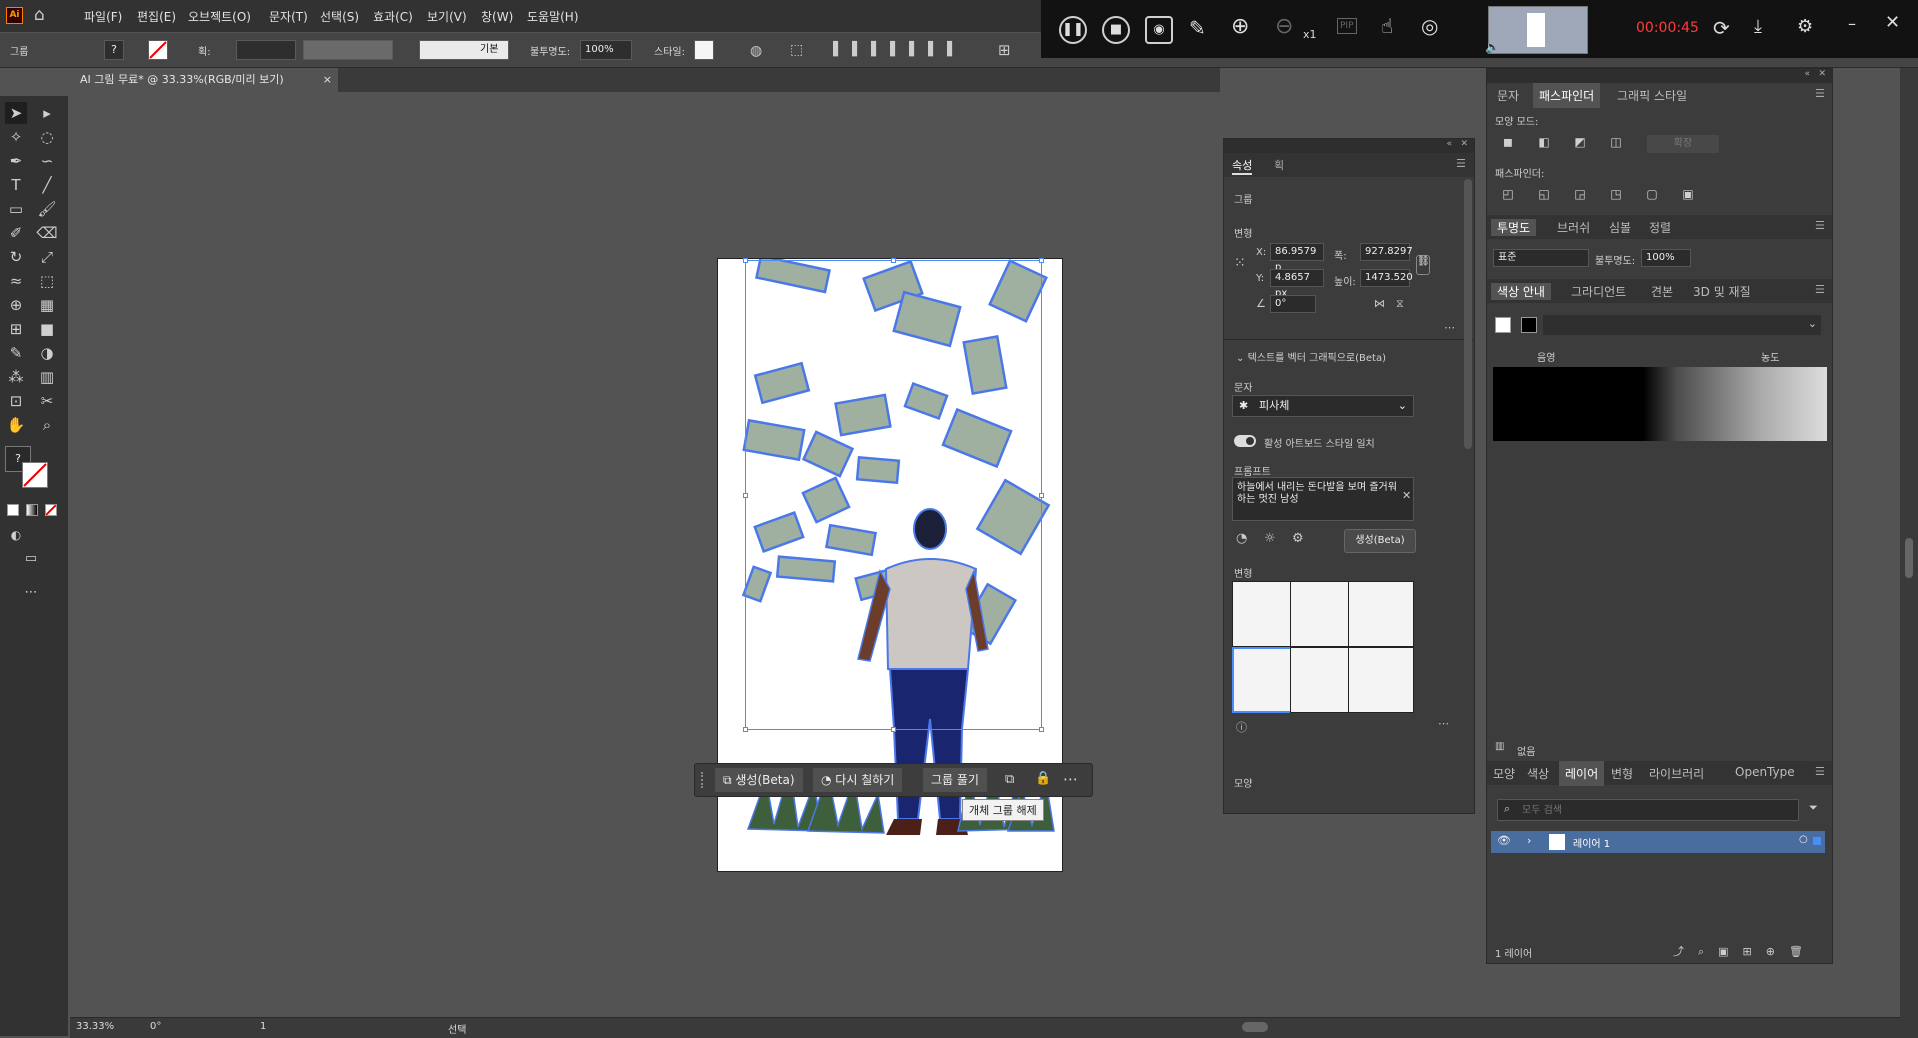  Describe the element at coordinates (1817, 841) in the screenshot. I see `selection-indicator` at that location.